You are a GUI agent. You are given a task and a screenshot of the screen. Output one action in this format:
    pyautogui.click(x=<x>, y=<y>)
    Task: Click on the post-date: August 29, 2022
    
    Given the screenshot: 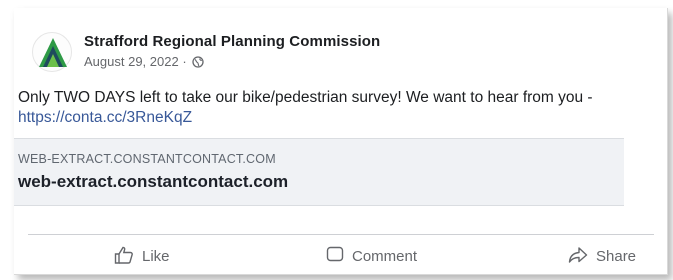 What is the action you would take?
    pyautogui.click(x=131, y=61)
    